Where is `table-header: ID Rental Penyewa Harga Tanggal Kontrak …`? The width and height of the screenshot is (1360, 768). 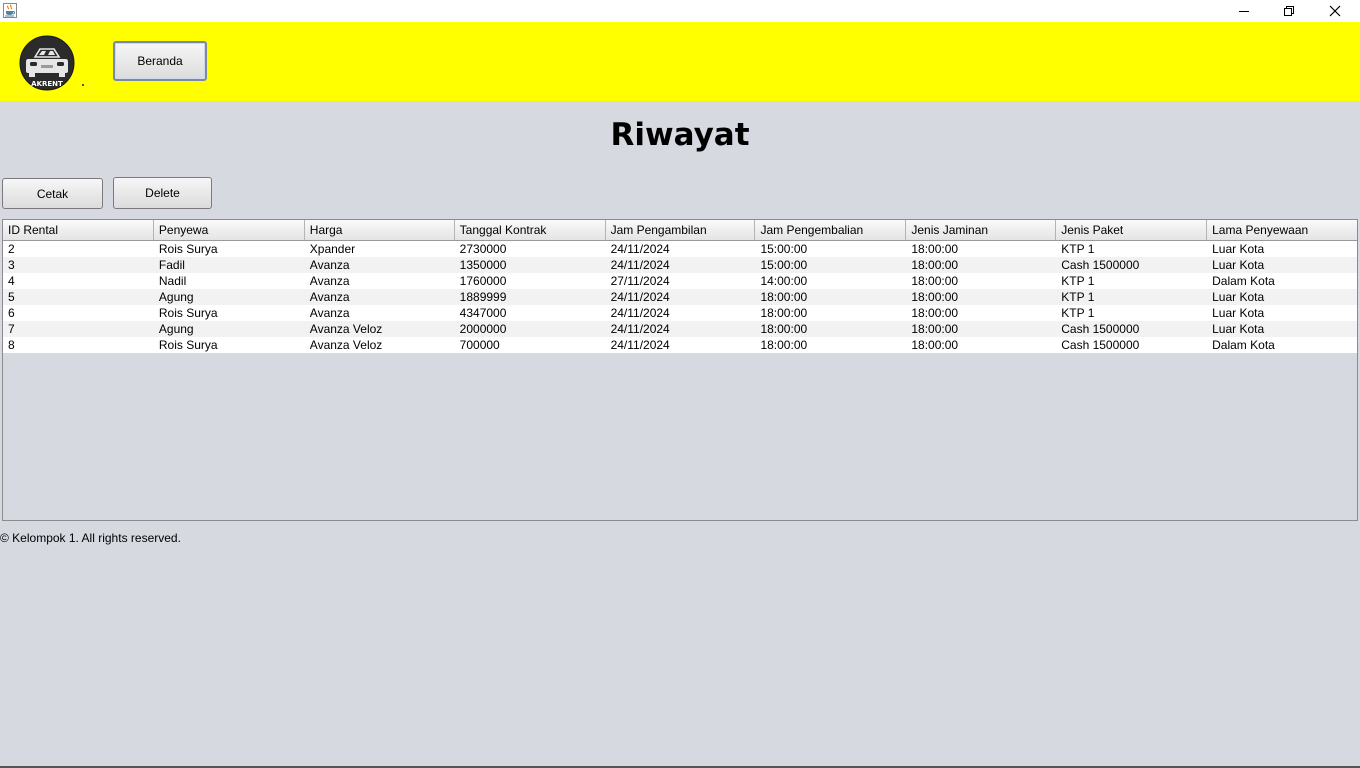 table-header: ID Rental Penyewa Harga Tanggal Kontrak … is located at coordinates (680, 230).